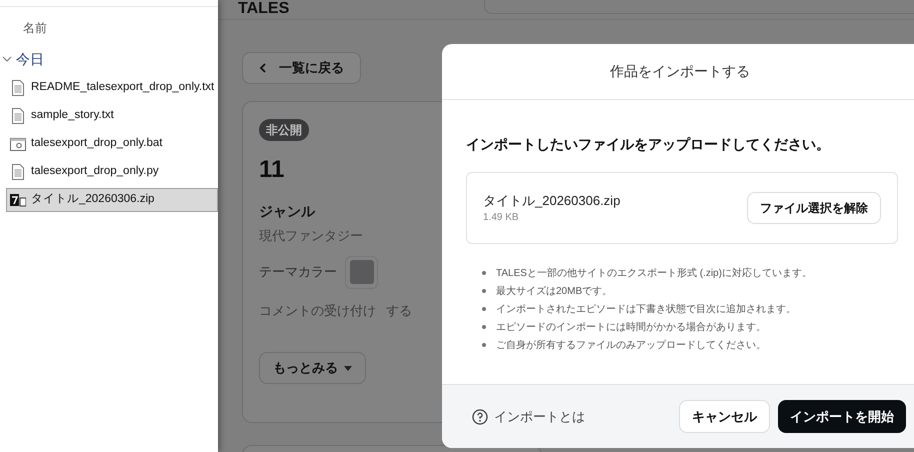 The width and height of the screenshot is (914, 452). What do you see at coordinates (312, 368) in the screenshot?
I see `more-button: もっとみる` at bounding box center [312, 368].